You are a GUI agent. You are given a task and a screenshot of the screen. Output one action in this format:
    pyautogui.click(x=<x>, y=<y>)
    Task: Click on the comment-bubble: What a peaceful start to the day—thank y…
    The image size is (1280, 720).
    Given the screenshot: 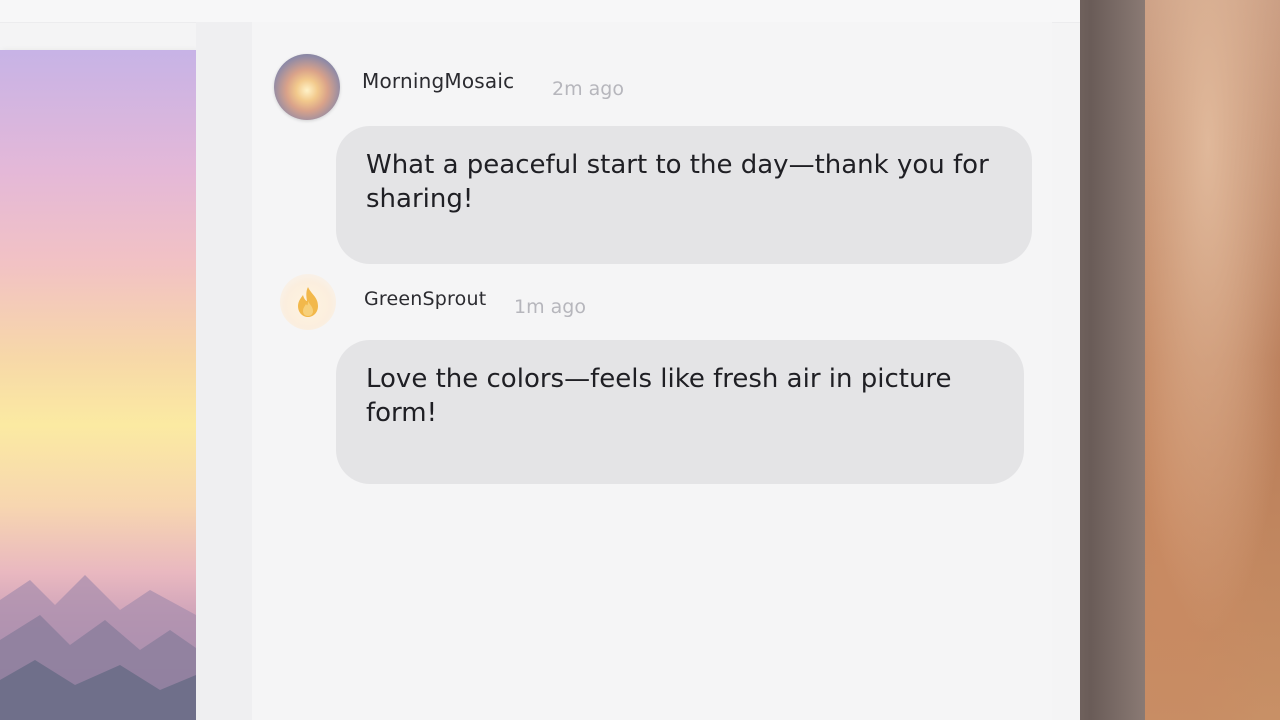 What is the action you would take?
    pyautogui.click(x=684, y=195)
    